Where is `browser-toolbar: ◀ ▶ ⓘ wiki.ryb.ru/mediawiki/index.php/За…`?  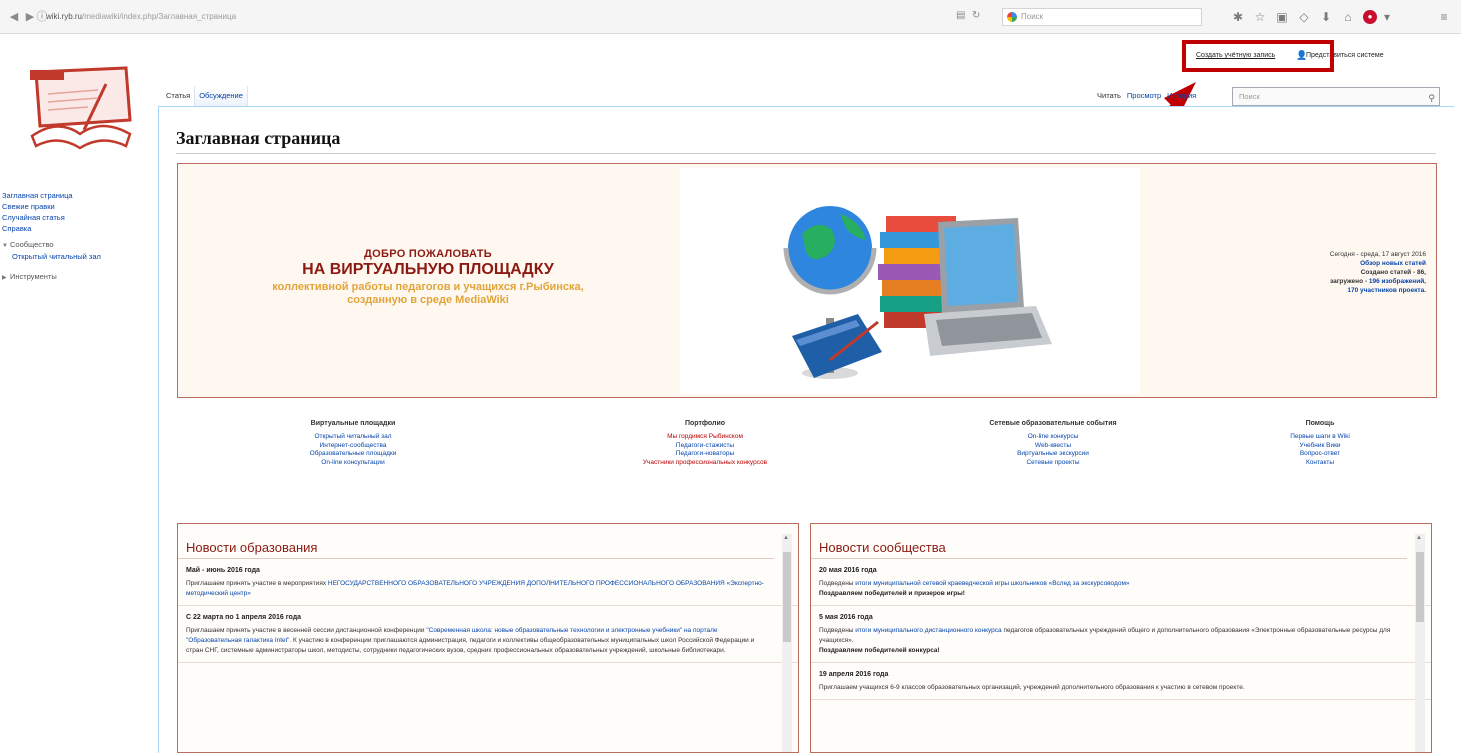 browser-toolbar: ◀ ▶ ⓘ wiki.ryb.ru/mediawiki/index.php/За… is located at coordinates (730, 17).